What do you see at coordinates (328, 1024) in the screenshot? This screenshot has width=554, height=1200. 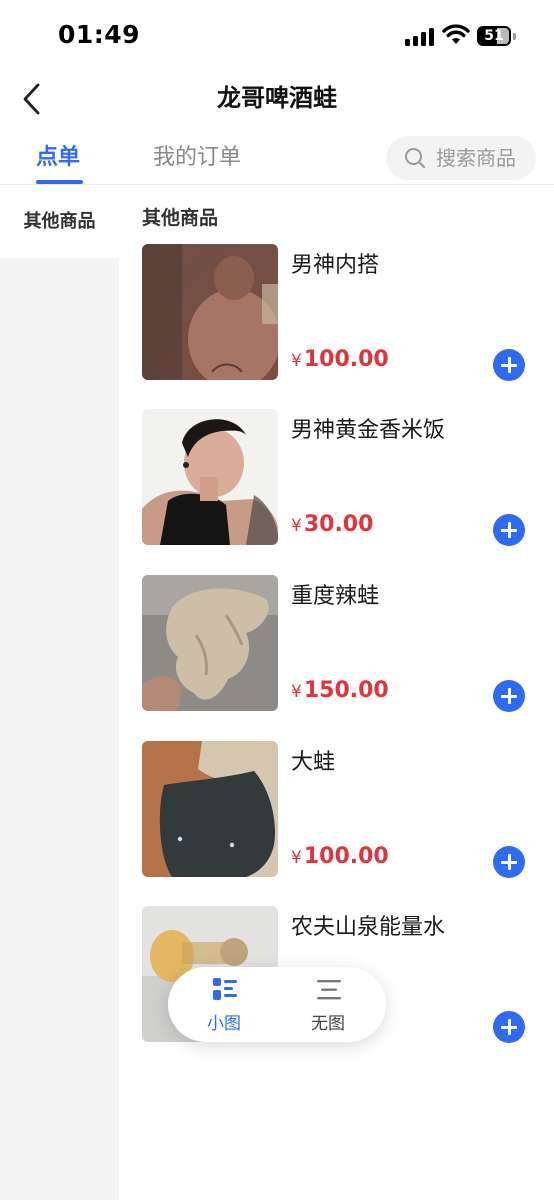 I see `view-none-label: 无图` at bounding box center [328, 1024].